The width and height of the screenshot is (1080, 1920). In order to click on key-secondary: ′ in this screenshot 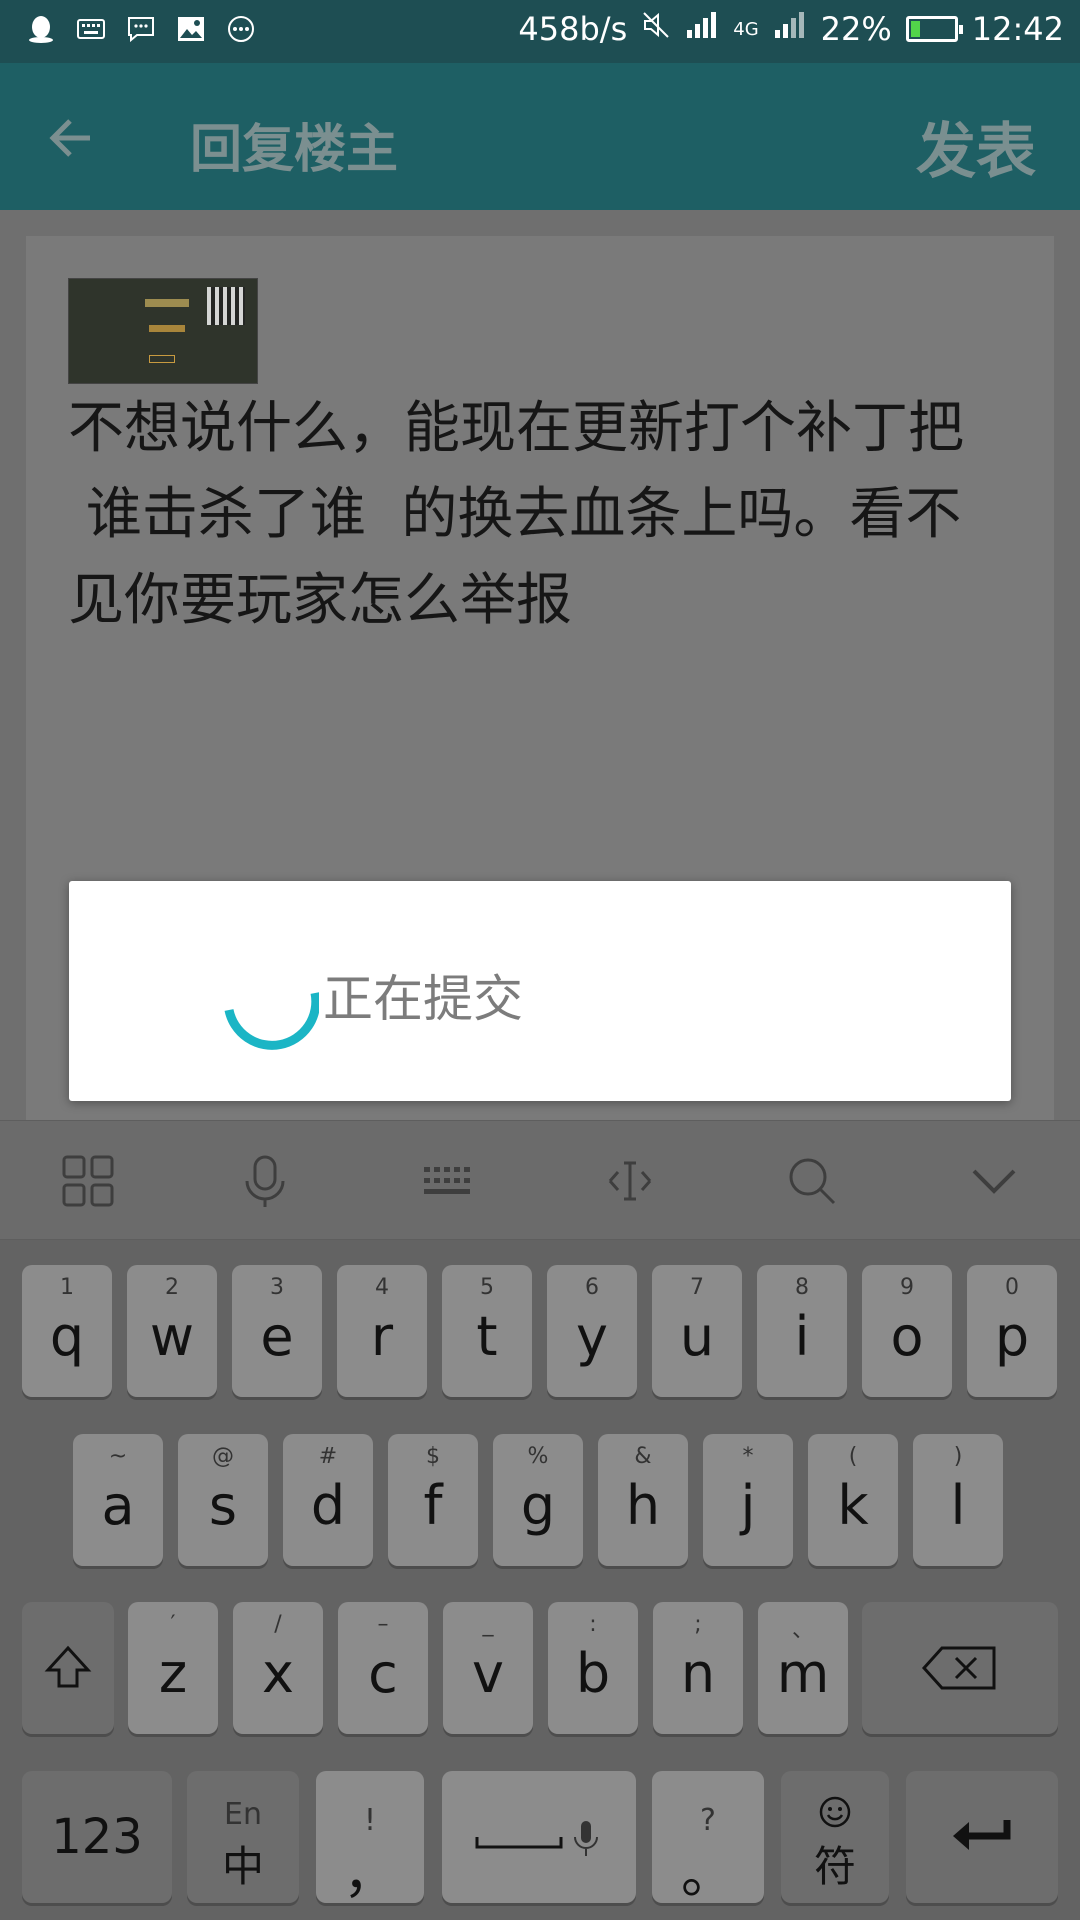, I will do `click(173, 1624)`.